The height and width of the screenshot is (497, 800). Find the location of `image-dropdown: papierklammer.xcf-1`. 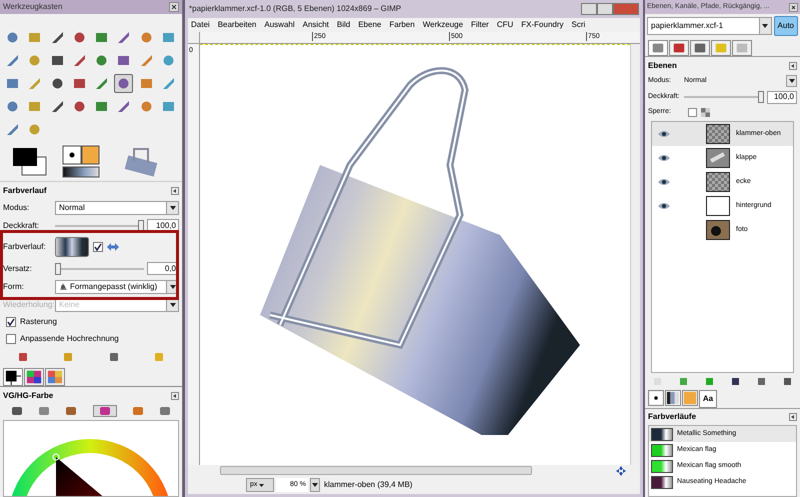

image-dropdown: papierklammer.xcf-1 is located at coordinates (709, 26).